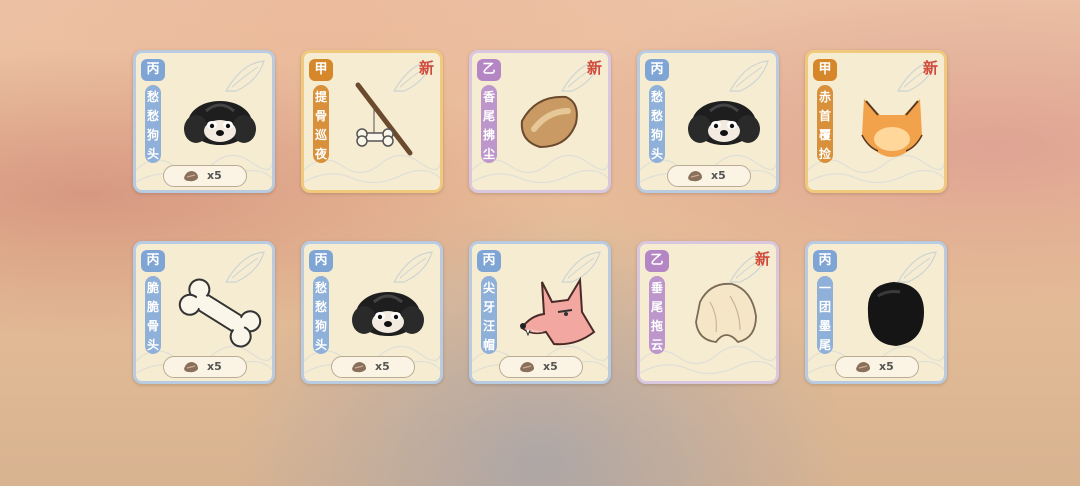  I want to click on wolf-hat-icon, so click(555, 313).